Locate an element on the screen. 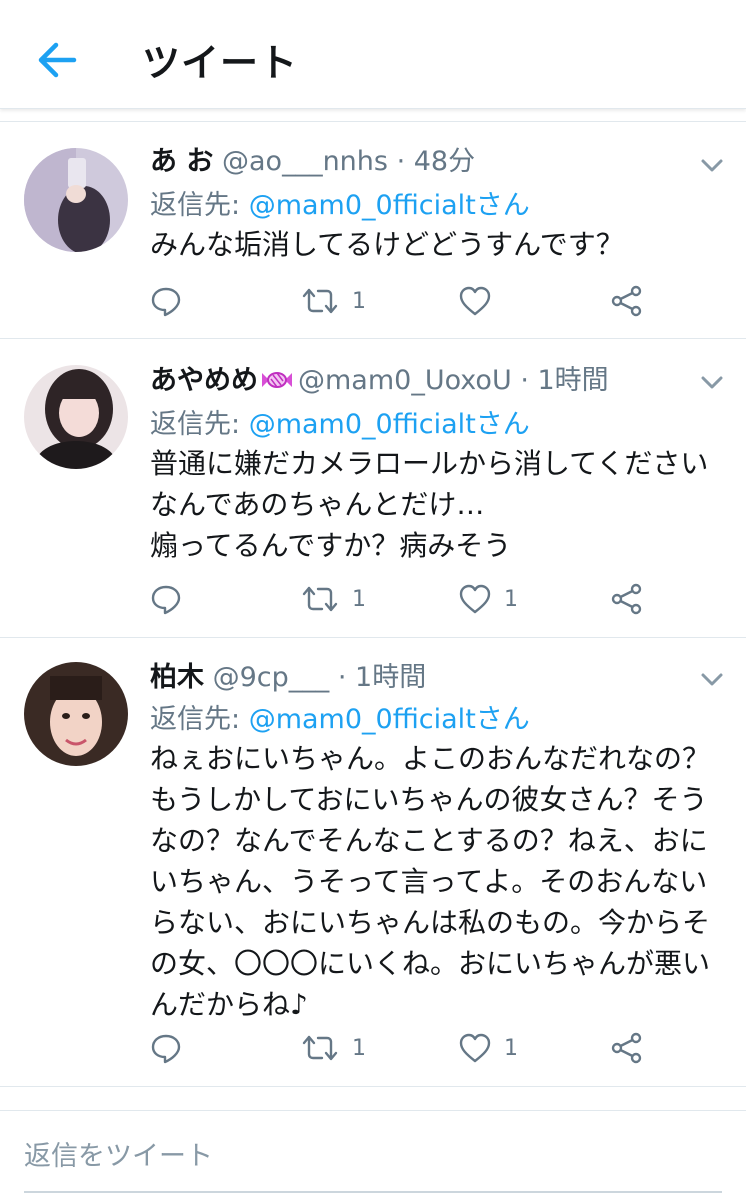 The image size is (746, 1201). candy-icon is located at coordinates (277, 380).